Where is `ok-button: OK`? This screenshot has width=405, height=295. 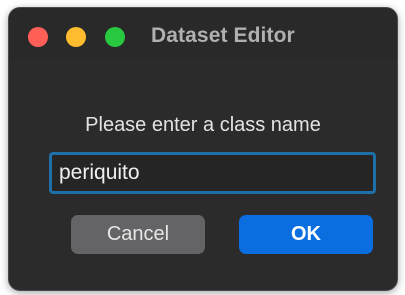 ok-button: OK is located at coordinates (306, 234).